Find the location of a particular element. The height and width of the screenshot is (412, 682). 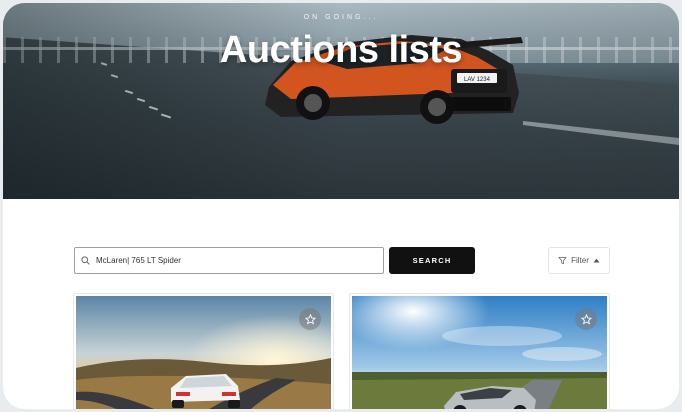

page-title: Auctions lists is located at coordinates (341, 50).